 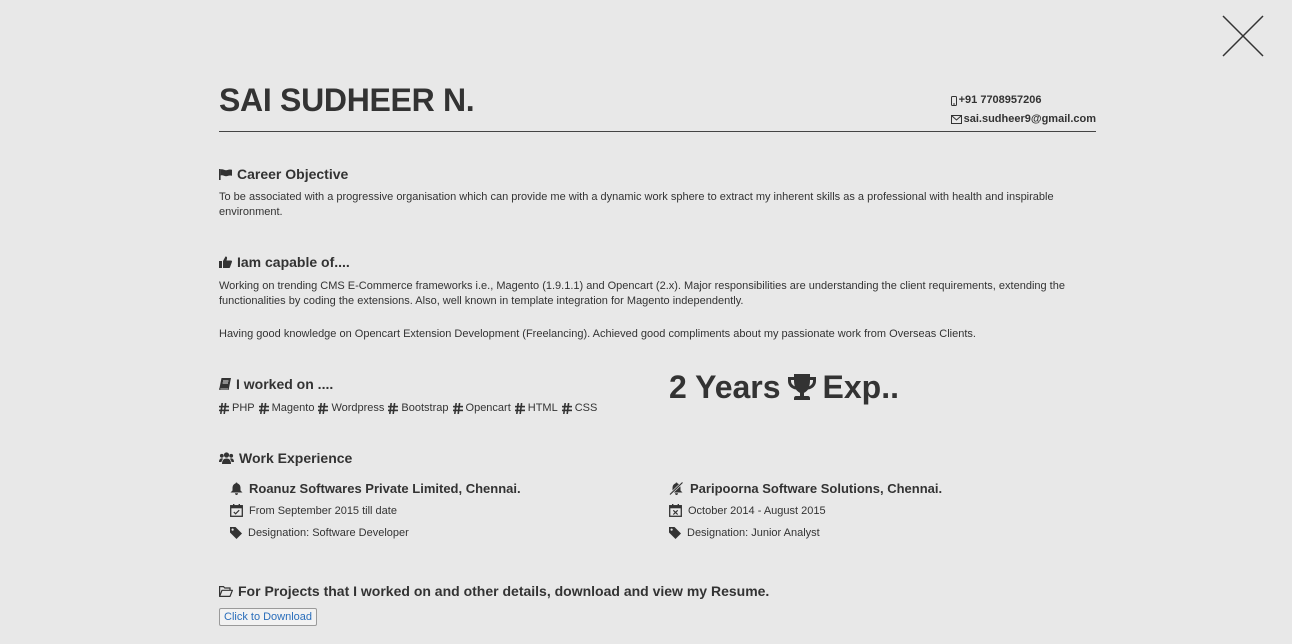 I want to click on career-objective-title: Career Objective, so click(x=293, y=174).